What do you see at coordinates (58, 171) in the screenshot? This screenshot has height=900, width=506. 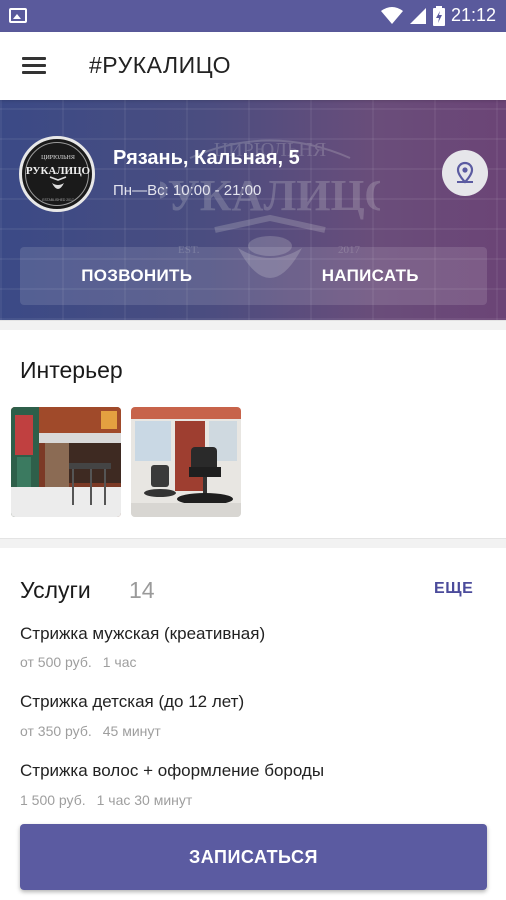 I see `svg-text: РУКАЛИЦО` at bounding box center [58, 171].